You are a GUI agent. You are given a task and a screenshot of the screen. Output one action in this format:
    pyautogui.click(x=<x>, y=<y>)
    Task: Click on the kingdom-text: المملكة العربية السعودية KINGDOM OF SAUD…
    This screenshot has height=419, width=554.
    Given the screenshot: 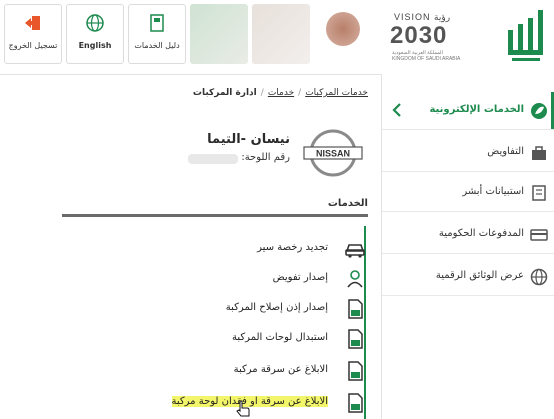 What is the action you would take?
    pyautogui.click(x=426, y=56)
    